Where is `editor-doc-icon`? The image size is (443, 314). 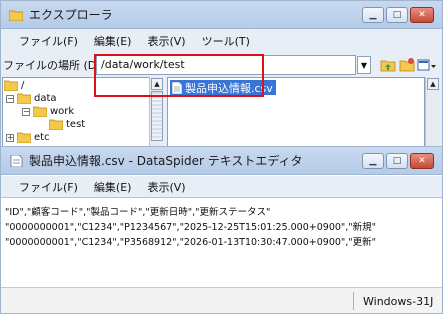 editor-doc-icon is located at coordinates (16, 160).